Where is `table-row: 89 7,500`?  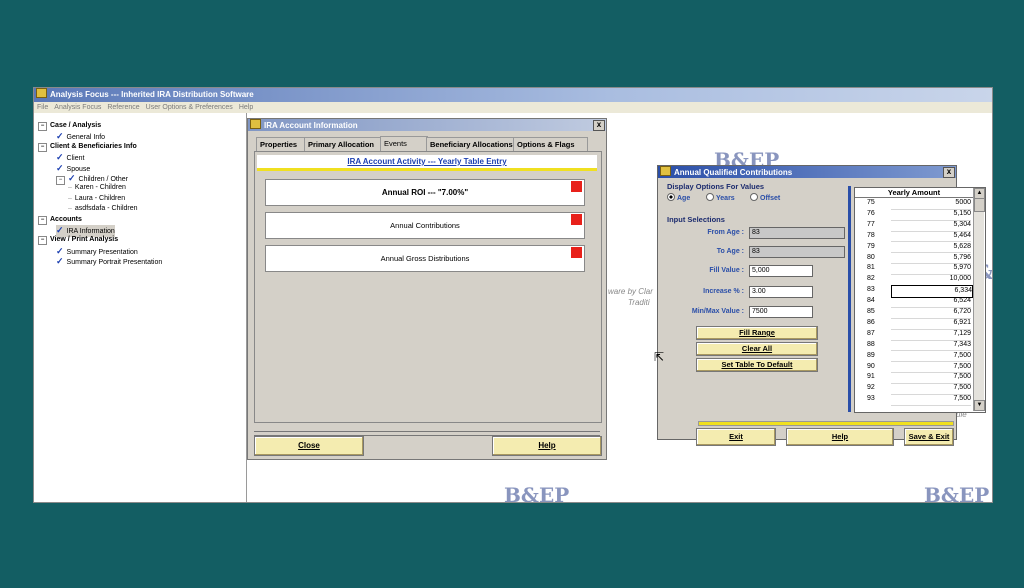 table-row: 89 7,500 is located at coordinates (914, 357).